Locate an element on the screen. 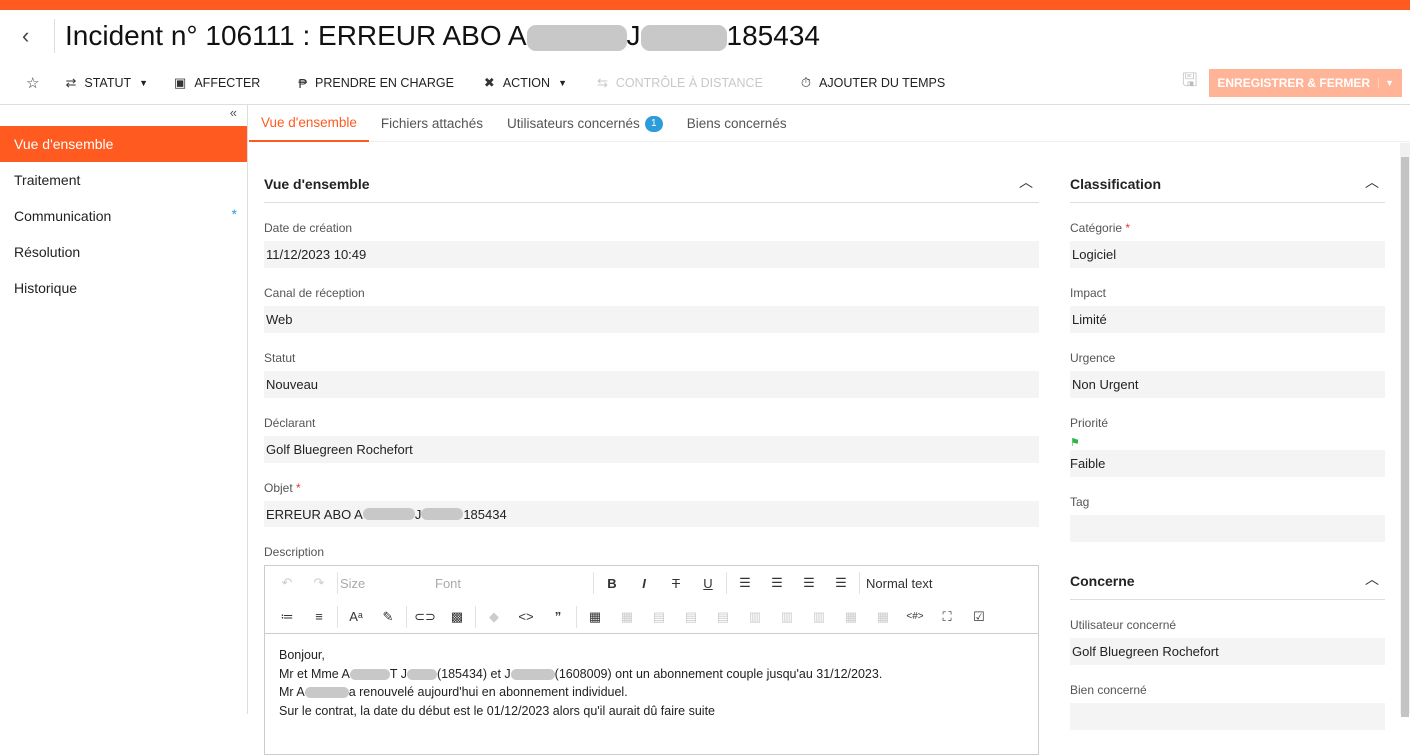 The height and width of the screenshot is (755, 1410). align-left-icon: ☰ is located at coordinates (745, 583).